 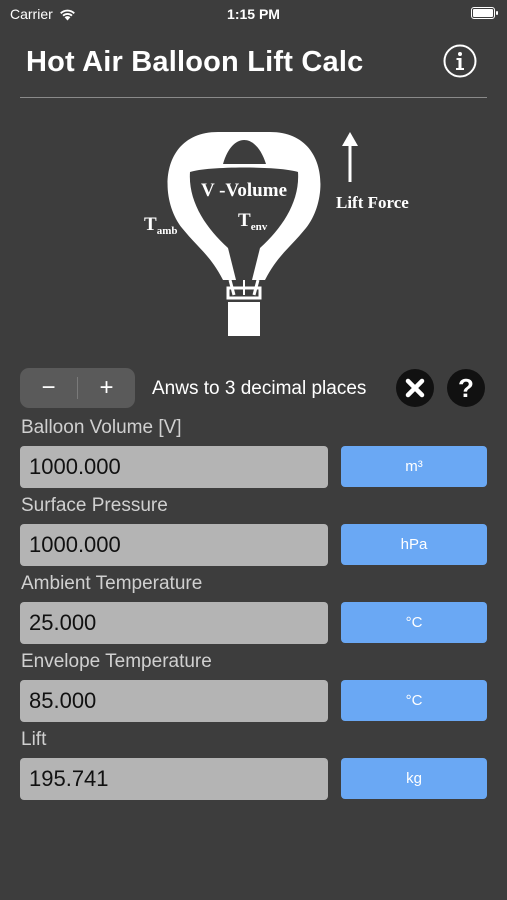 What do you see at coordinates (167, 231) in the screenshot?
I see `t-amb-subscript: amb` at bounding box center [167, 231].